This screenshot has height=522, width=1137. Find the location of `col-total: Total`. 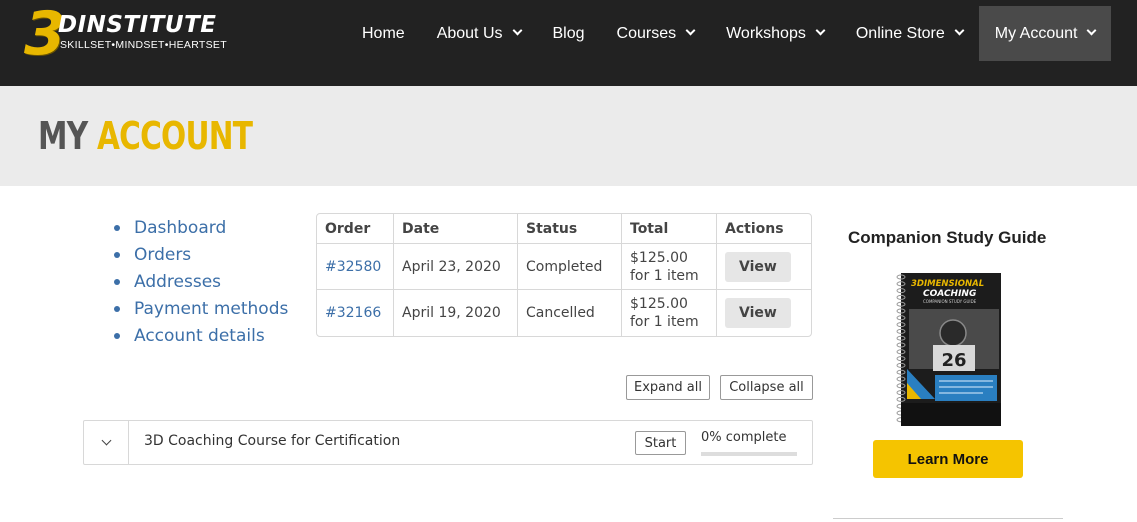

col-total: Total is located at coordinates (669, 229).